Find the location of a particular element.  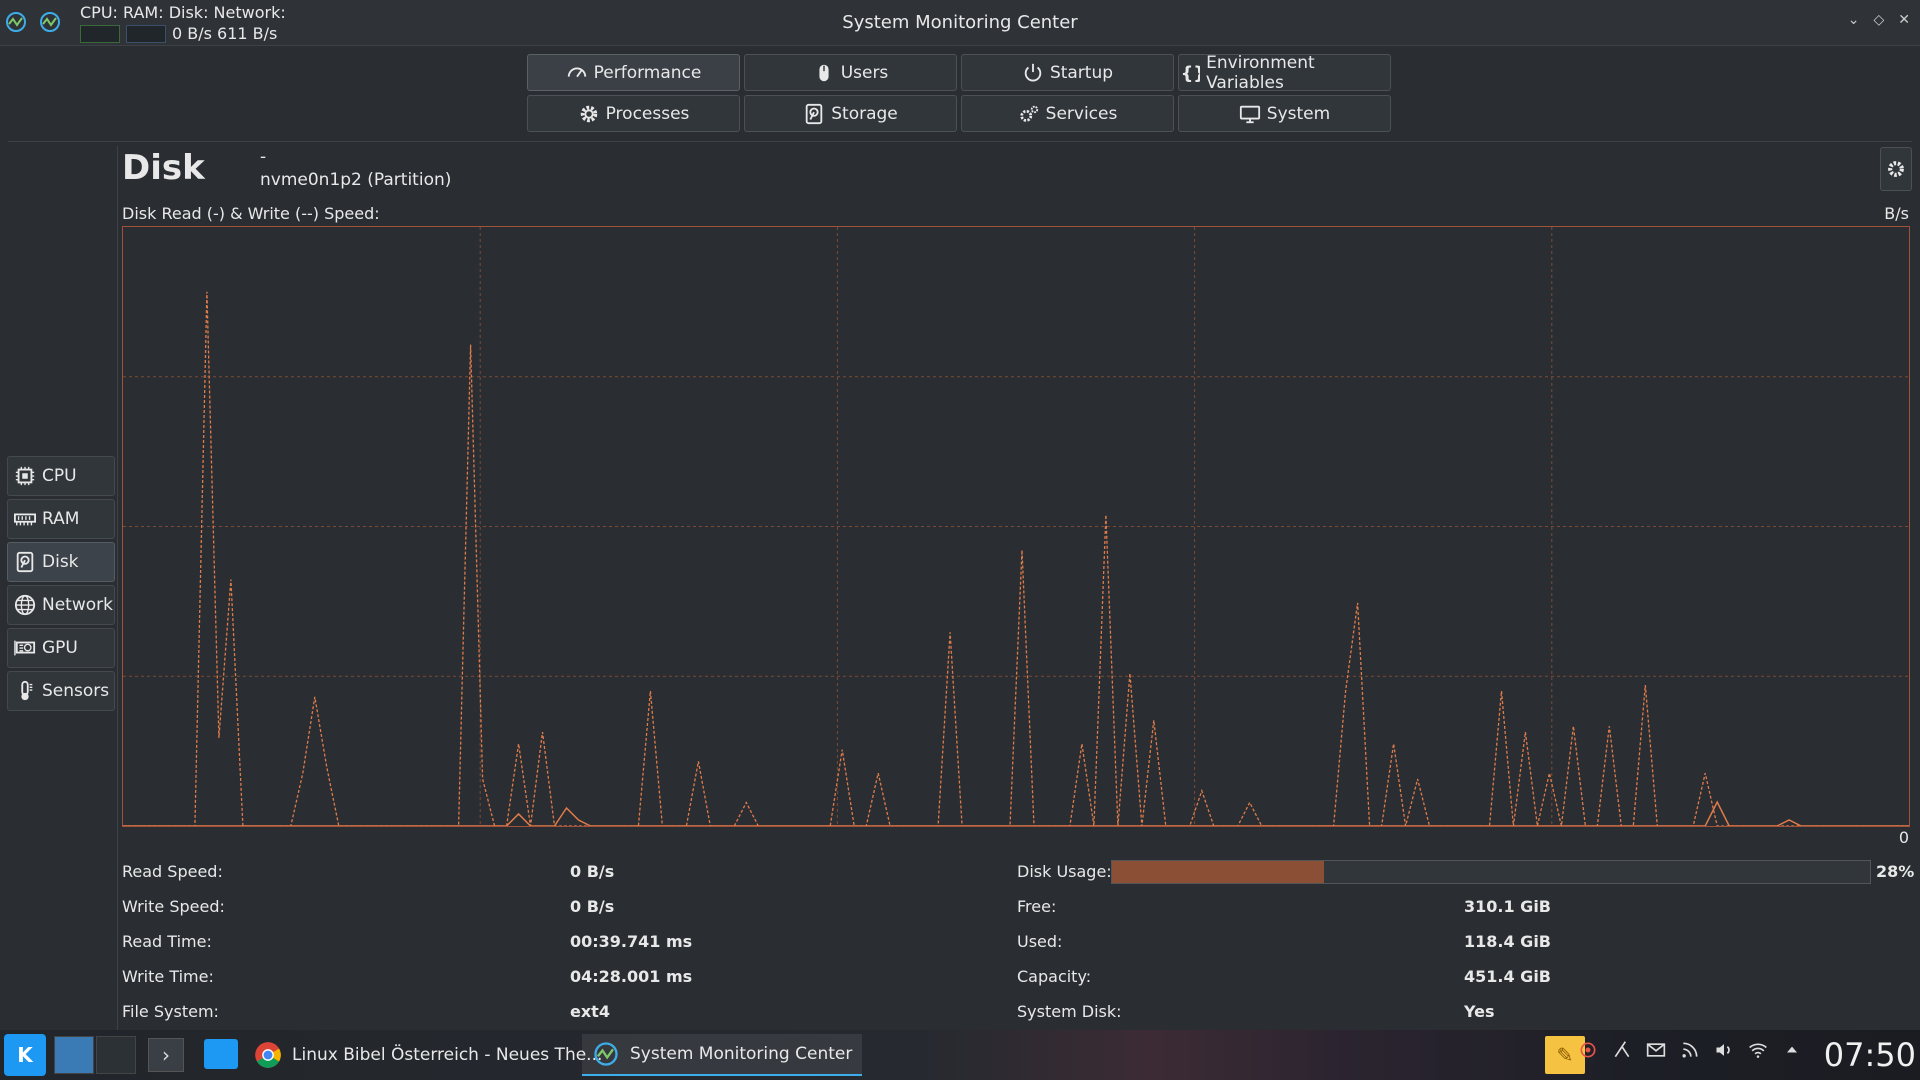

tab-startup: Startup is located at coordinates (1067, 72).